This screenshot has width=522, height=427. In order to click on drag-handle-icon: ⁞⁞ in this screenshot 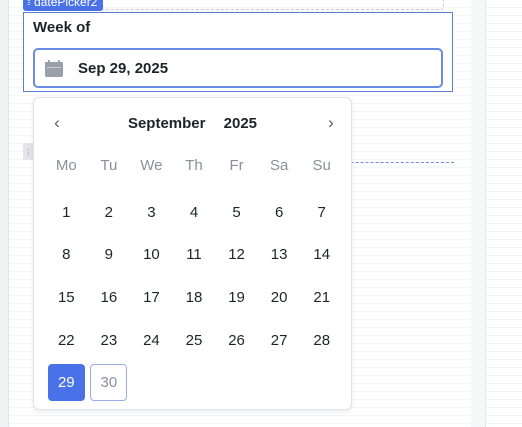, I will do `click(29, 5)`.